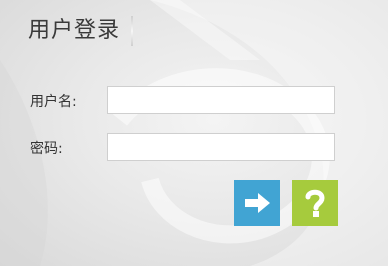 This screenshot has height=266, width=388. What do you see at coordinates (132, 31) in the screenshot?
I see `title-divider` at bounding box center [132, 31].